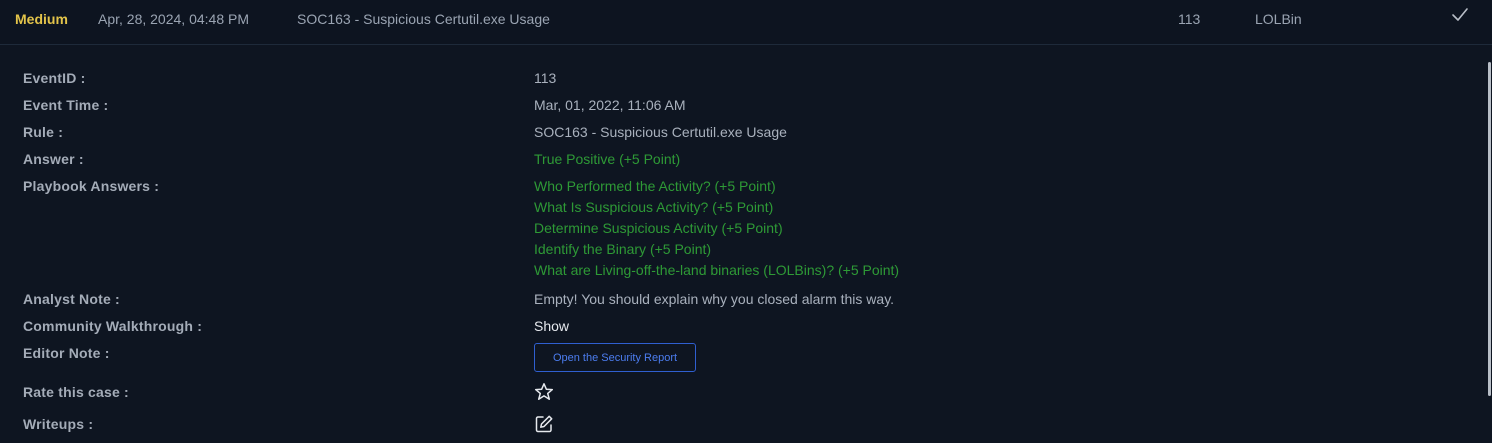  What do you see at coordinates (41, 19) in the screenshot?
I see `severity-label: Medium` at bounding box center [41, 19].